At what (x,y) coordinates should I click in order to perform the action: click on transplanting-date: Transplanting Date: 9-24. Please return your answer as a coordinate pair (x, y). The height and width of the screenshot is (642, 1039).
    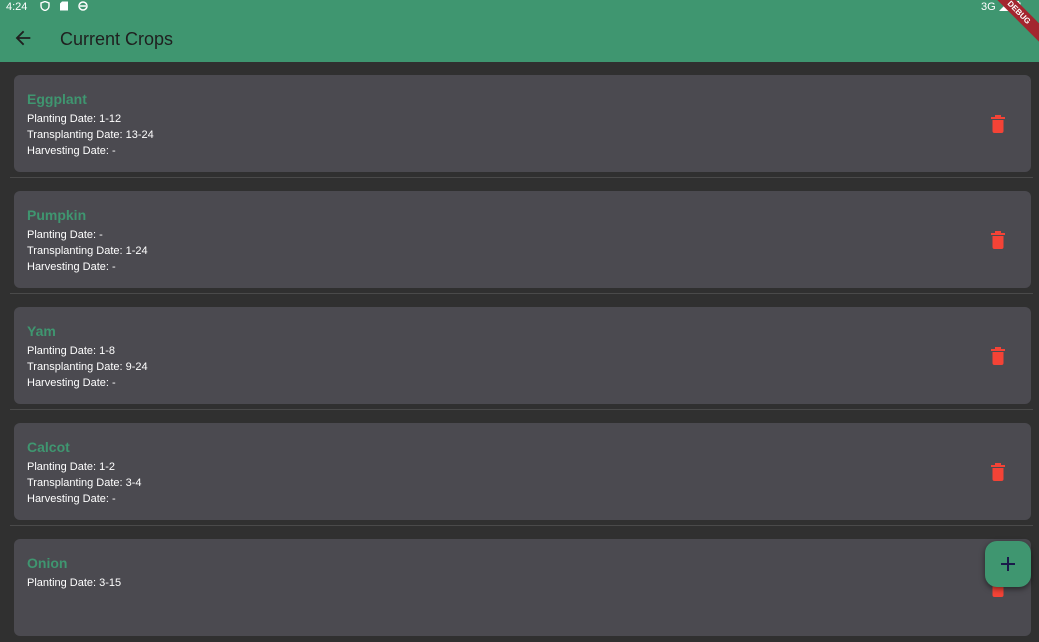
    Looking at the image, I should click on (87, 367).